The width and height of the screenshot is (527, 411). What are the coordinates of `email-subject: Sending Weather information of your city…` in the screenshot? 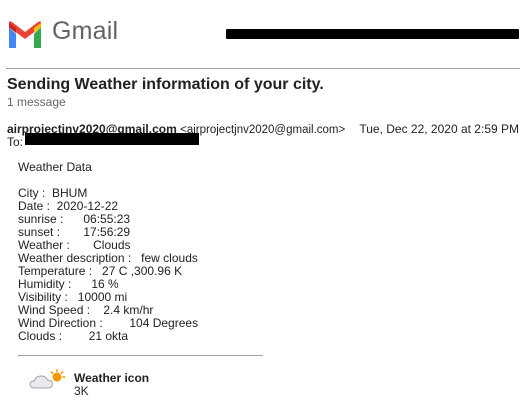 It's located at (165, 84).